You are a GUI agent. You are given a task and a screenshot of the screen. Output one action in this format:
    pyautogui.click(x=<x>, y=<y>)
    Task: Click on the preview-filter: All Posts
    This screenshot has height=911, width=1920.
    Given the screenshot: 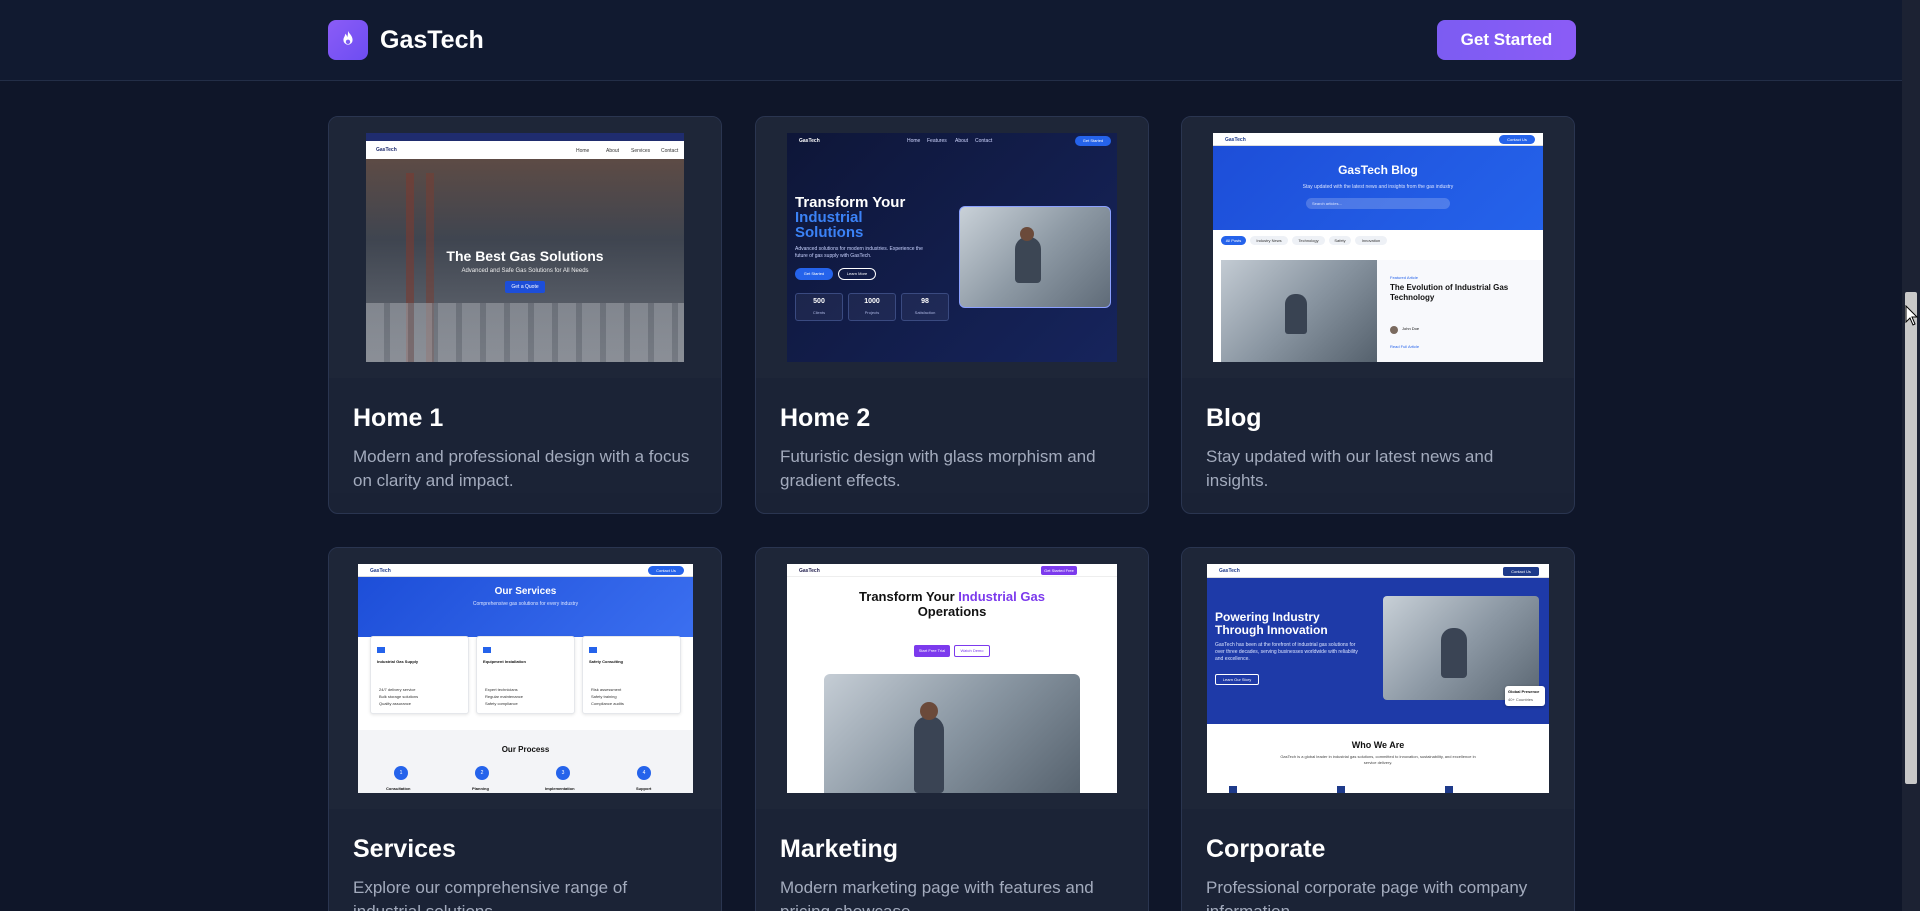 What is the action you would take?
    pyautogui.click(x=1233, y=240)
    